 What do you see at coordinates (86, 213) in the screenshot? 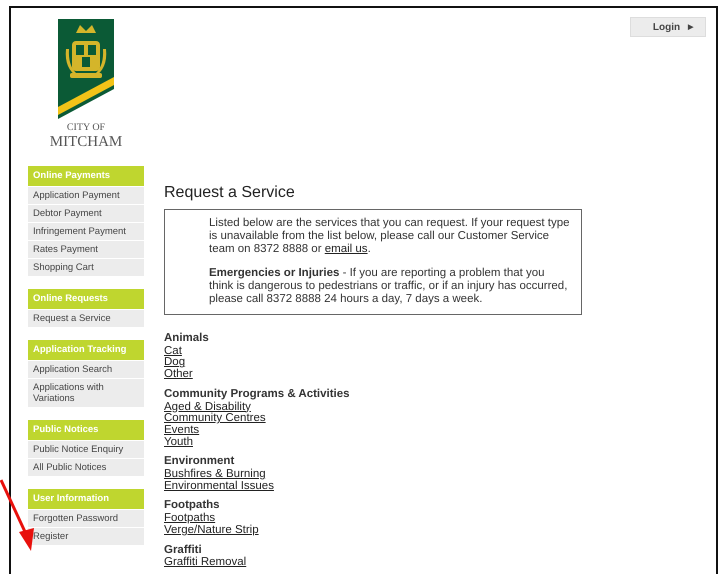
I see `sidebar-item: Debtor Payment` at bounding box center [86, 213].